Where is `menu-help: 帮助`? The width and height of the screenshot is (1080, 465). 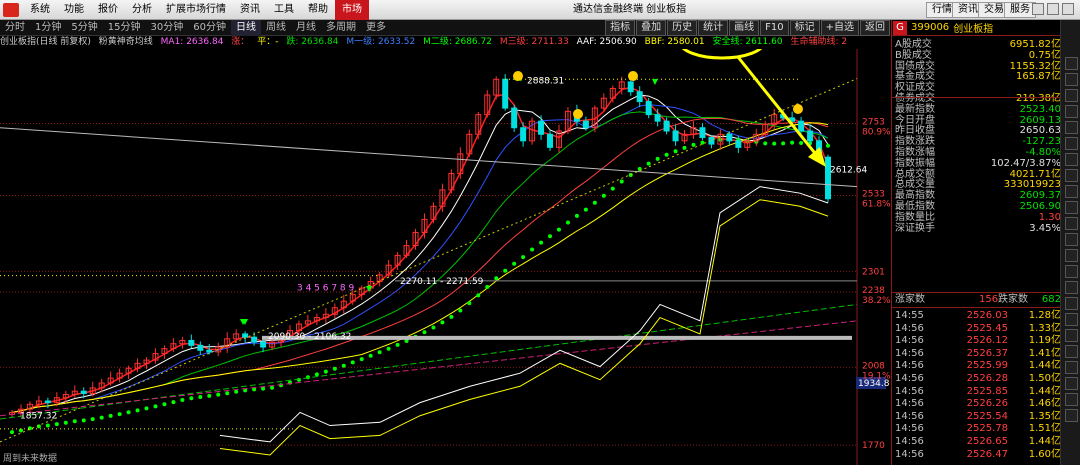
menu-help: 帮助 is located at coordinates (318, 10).